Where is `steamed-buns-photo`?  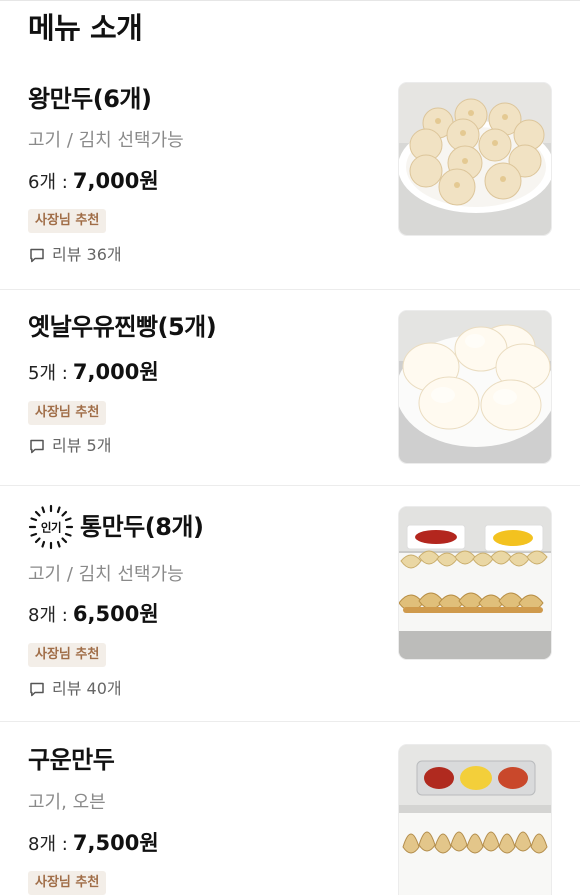
steamed-buns-photo is located at coordinates (475, 387).